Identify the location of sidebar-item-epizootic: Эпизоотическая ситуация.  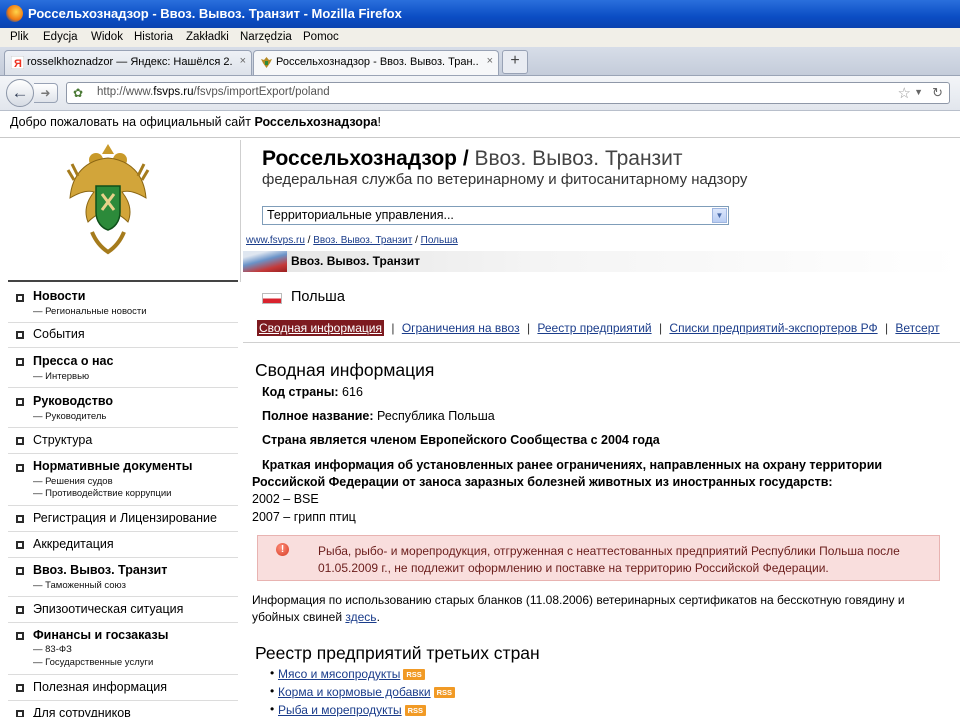
(123, 608).